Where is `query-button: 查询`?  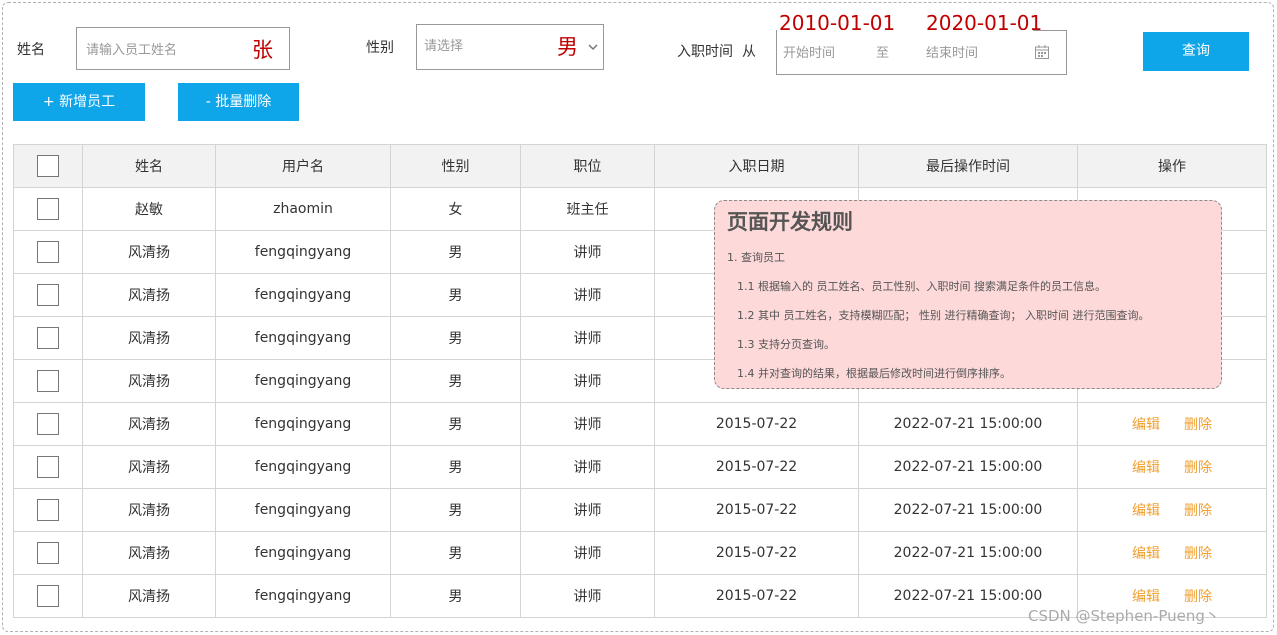
query-button: 查询 is located at coordinates (1196, 51).